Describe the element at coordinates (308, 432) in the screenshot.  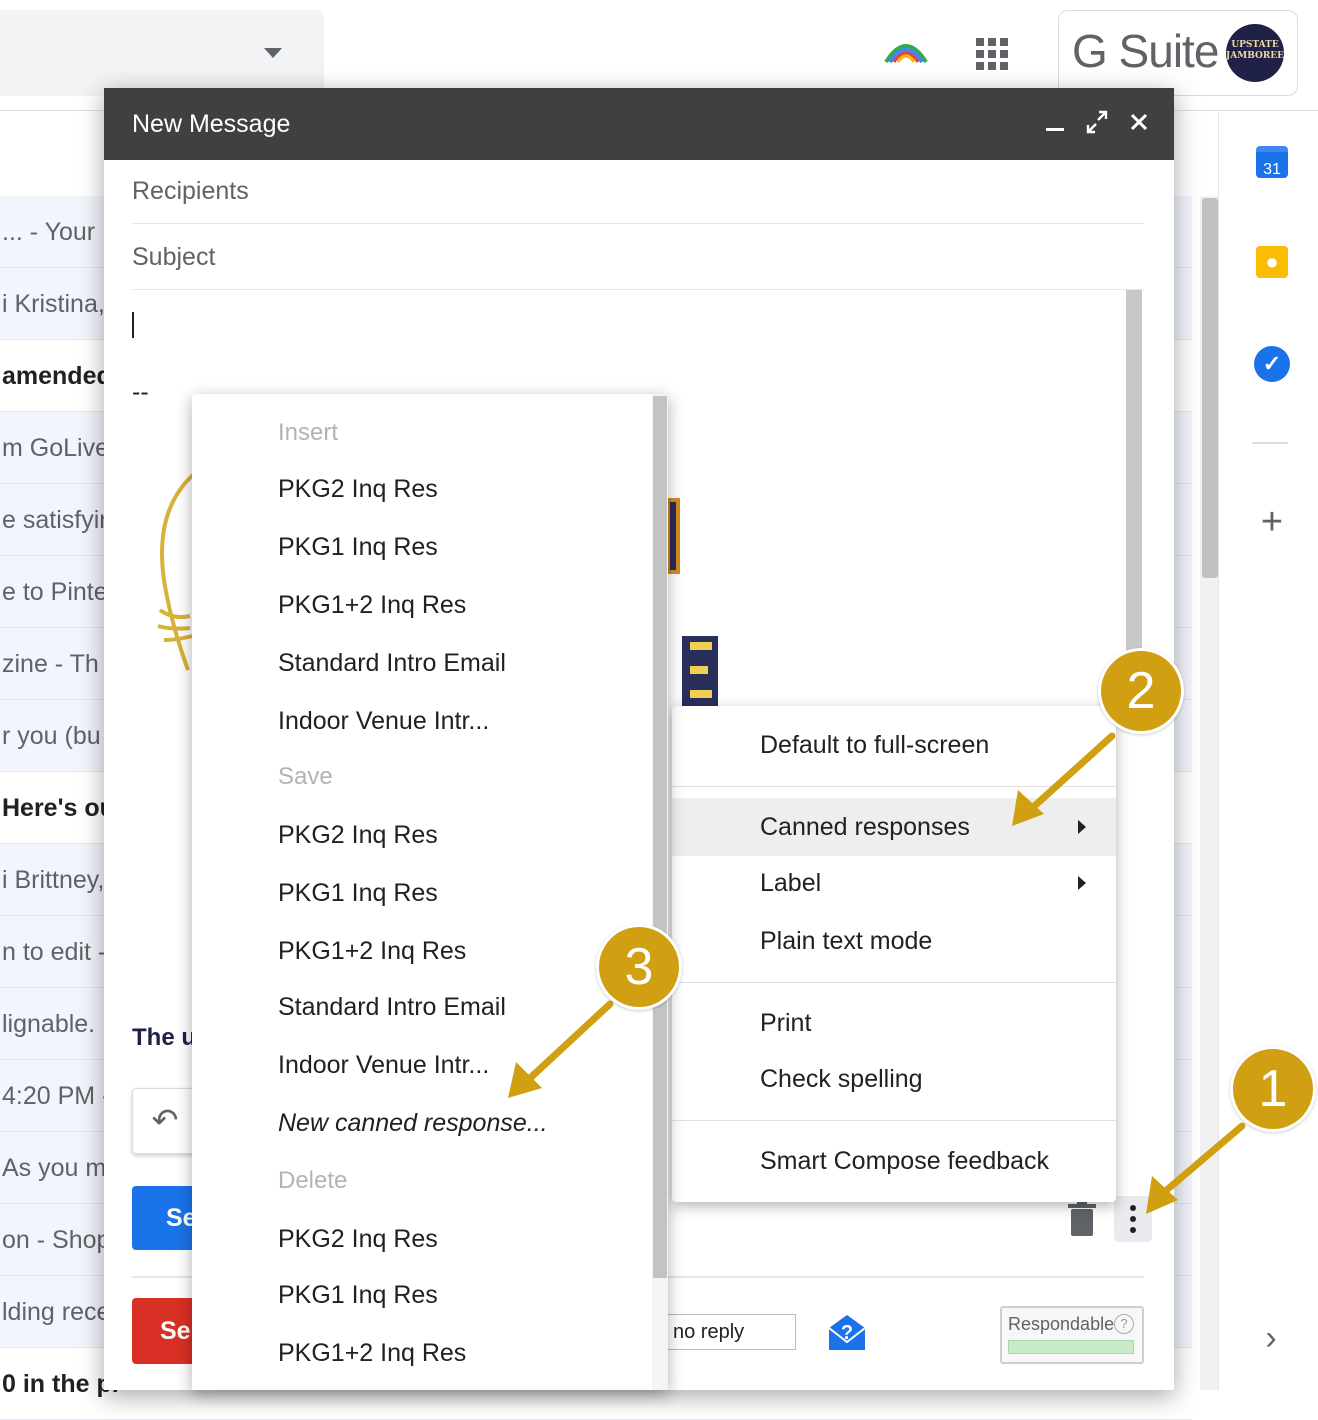
I see `canned-insert-header: Insert` at that location.